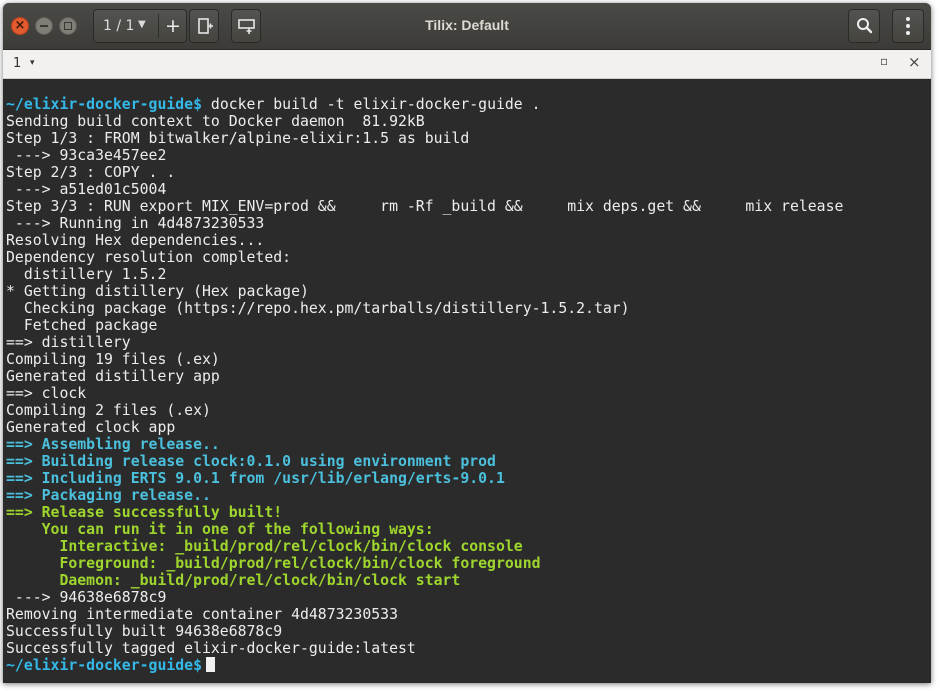 Image resolution: width=940 pixels, height=691 pixels. What do you see at coordinates (424, 325) in the screenshot?
I see `terminal-line: Fetched package` at bounding box center [424, 325].